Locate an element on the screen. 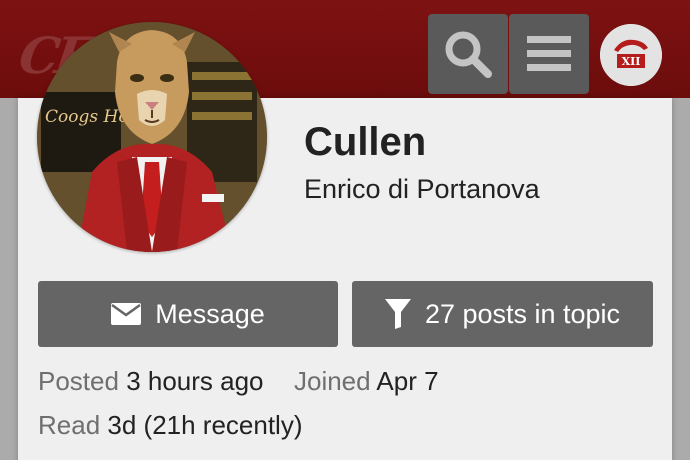 The image size is (690, 460). read-value: 3d (21h recently) is located at coordinates (205, 425).